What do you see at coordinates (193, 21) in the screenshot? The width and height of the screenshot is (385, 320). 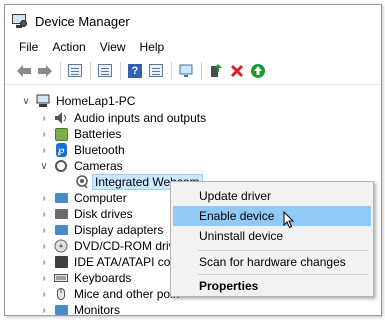 I see `title-bar: Device Manager` at bounding box center [193, 21].